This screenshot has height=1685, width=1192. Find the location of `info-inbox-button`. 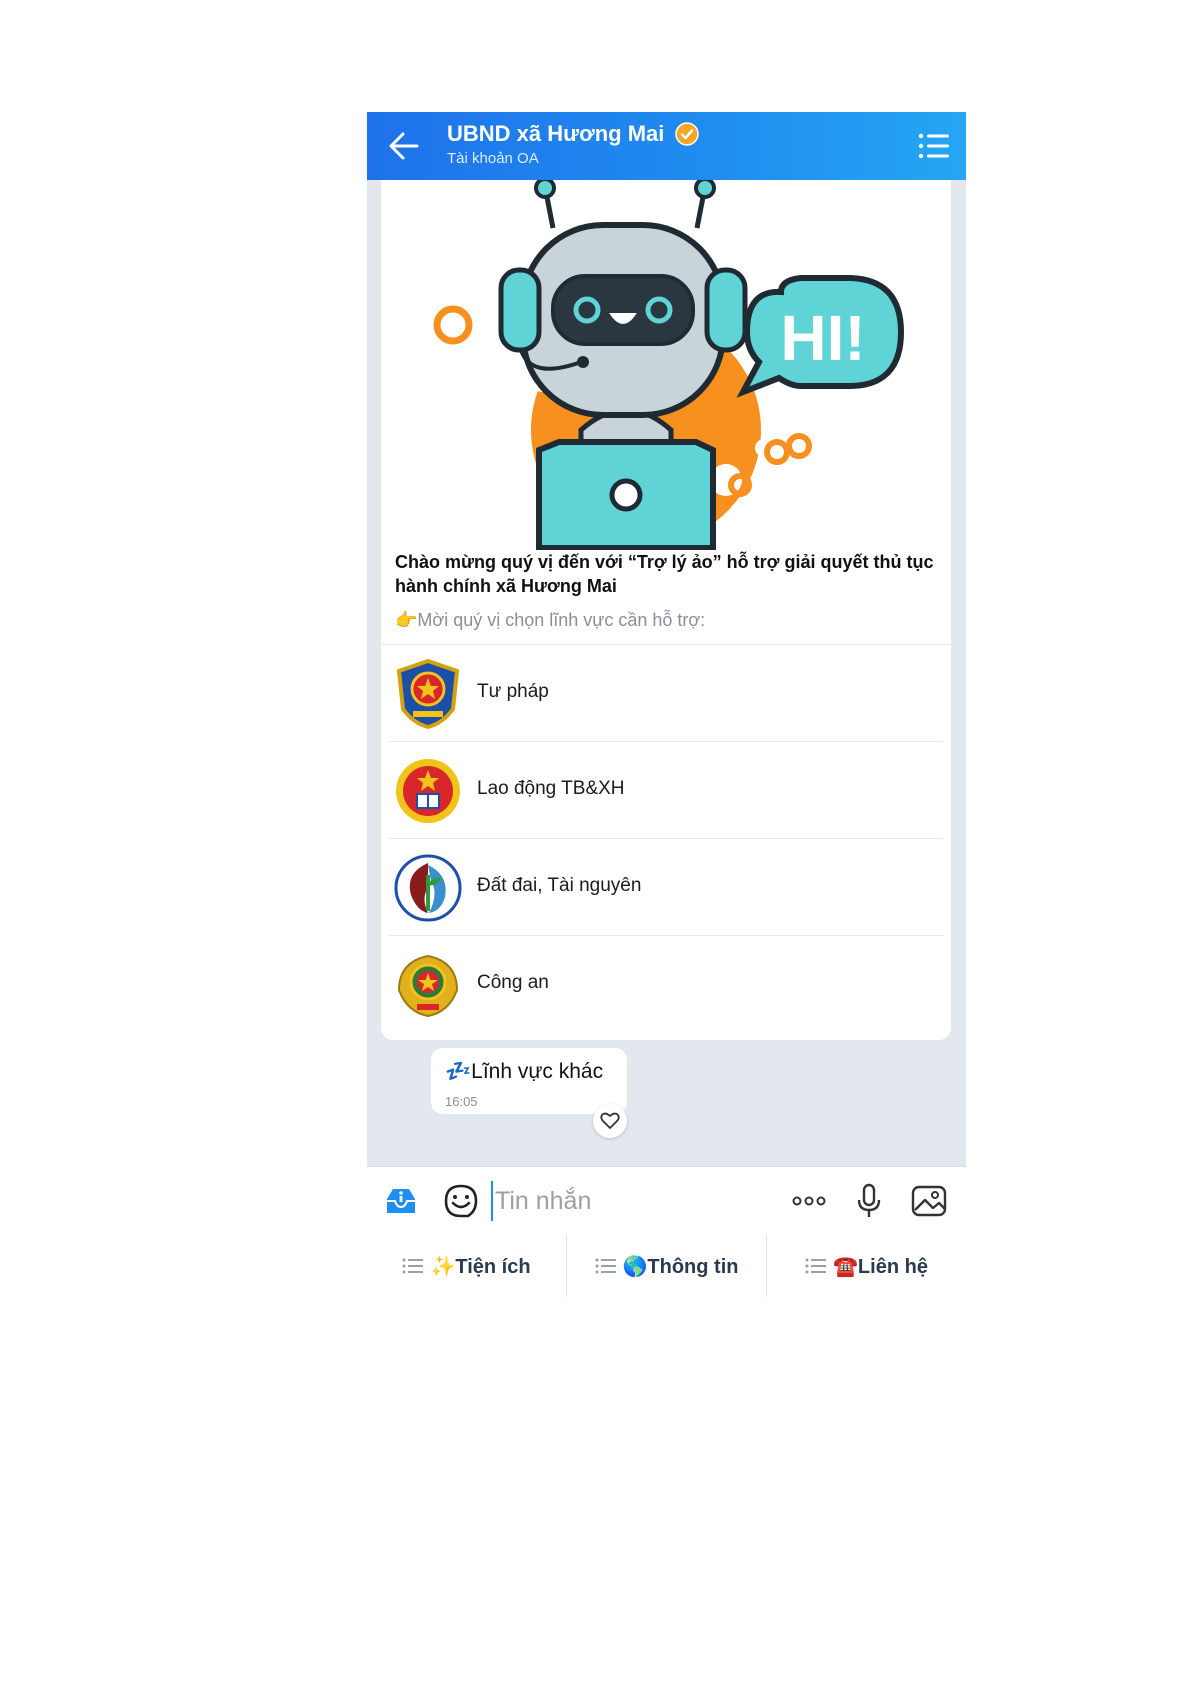

info-inbox-button is located at coordinates (401, 1201).